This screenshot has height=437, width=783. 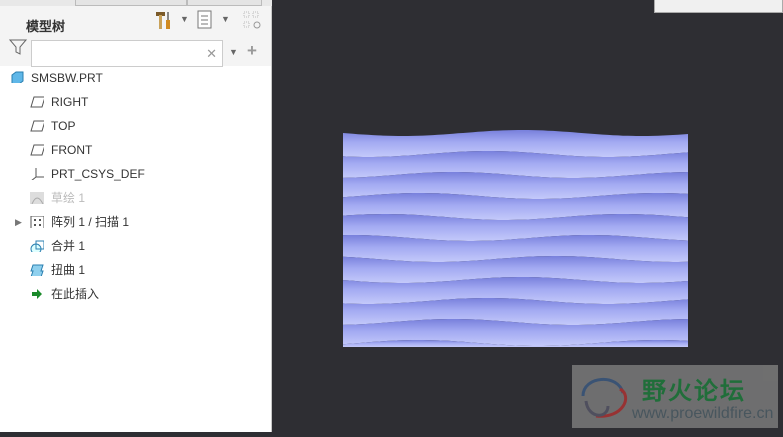 What do you see at coordinates (135, 270) in the screenshot?
I see `tree-item: 扭曲 1` at bounding box center [135, 270].